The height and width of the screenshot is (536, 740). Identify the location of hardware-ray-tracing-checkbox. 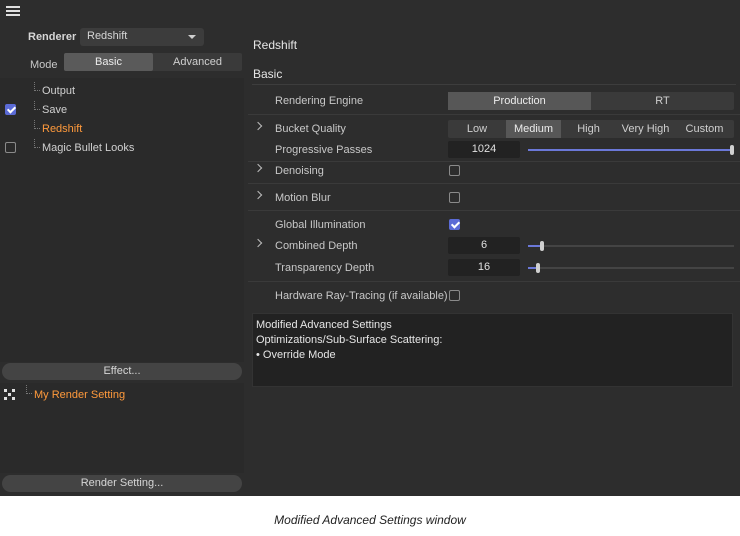
(454, 295).